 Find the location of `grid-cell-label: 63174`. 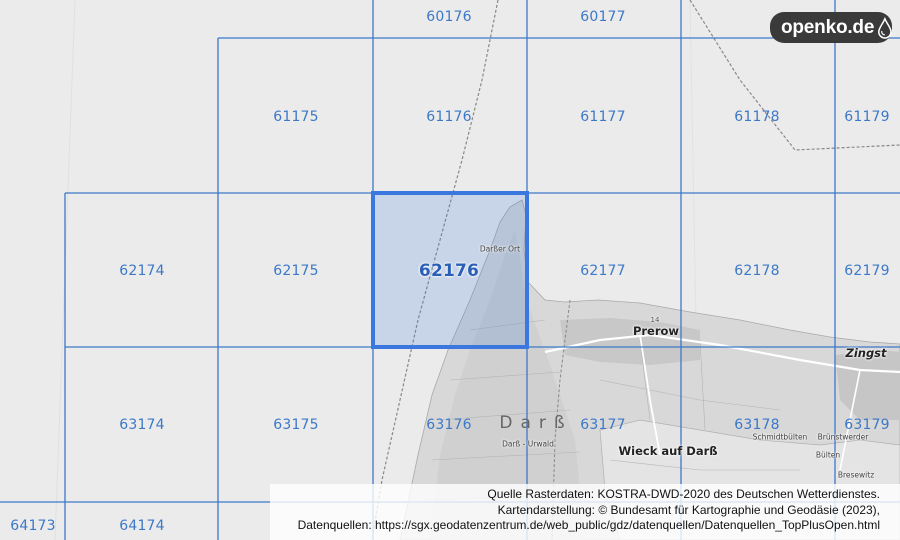

grid-cell-label: 63174 is located at coordinates (142, 425).